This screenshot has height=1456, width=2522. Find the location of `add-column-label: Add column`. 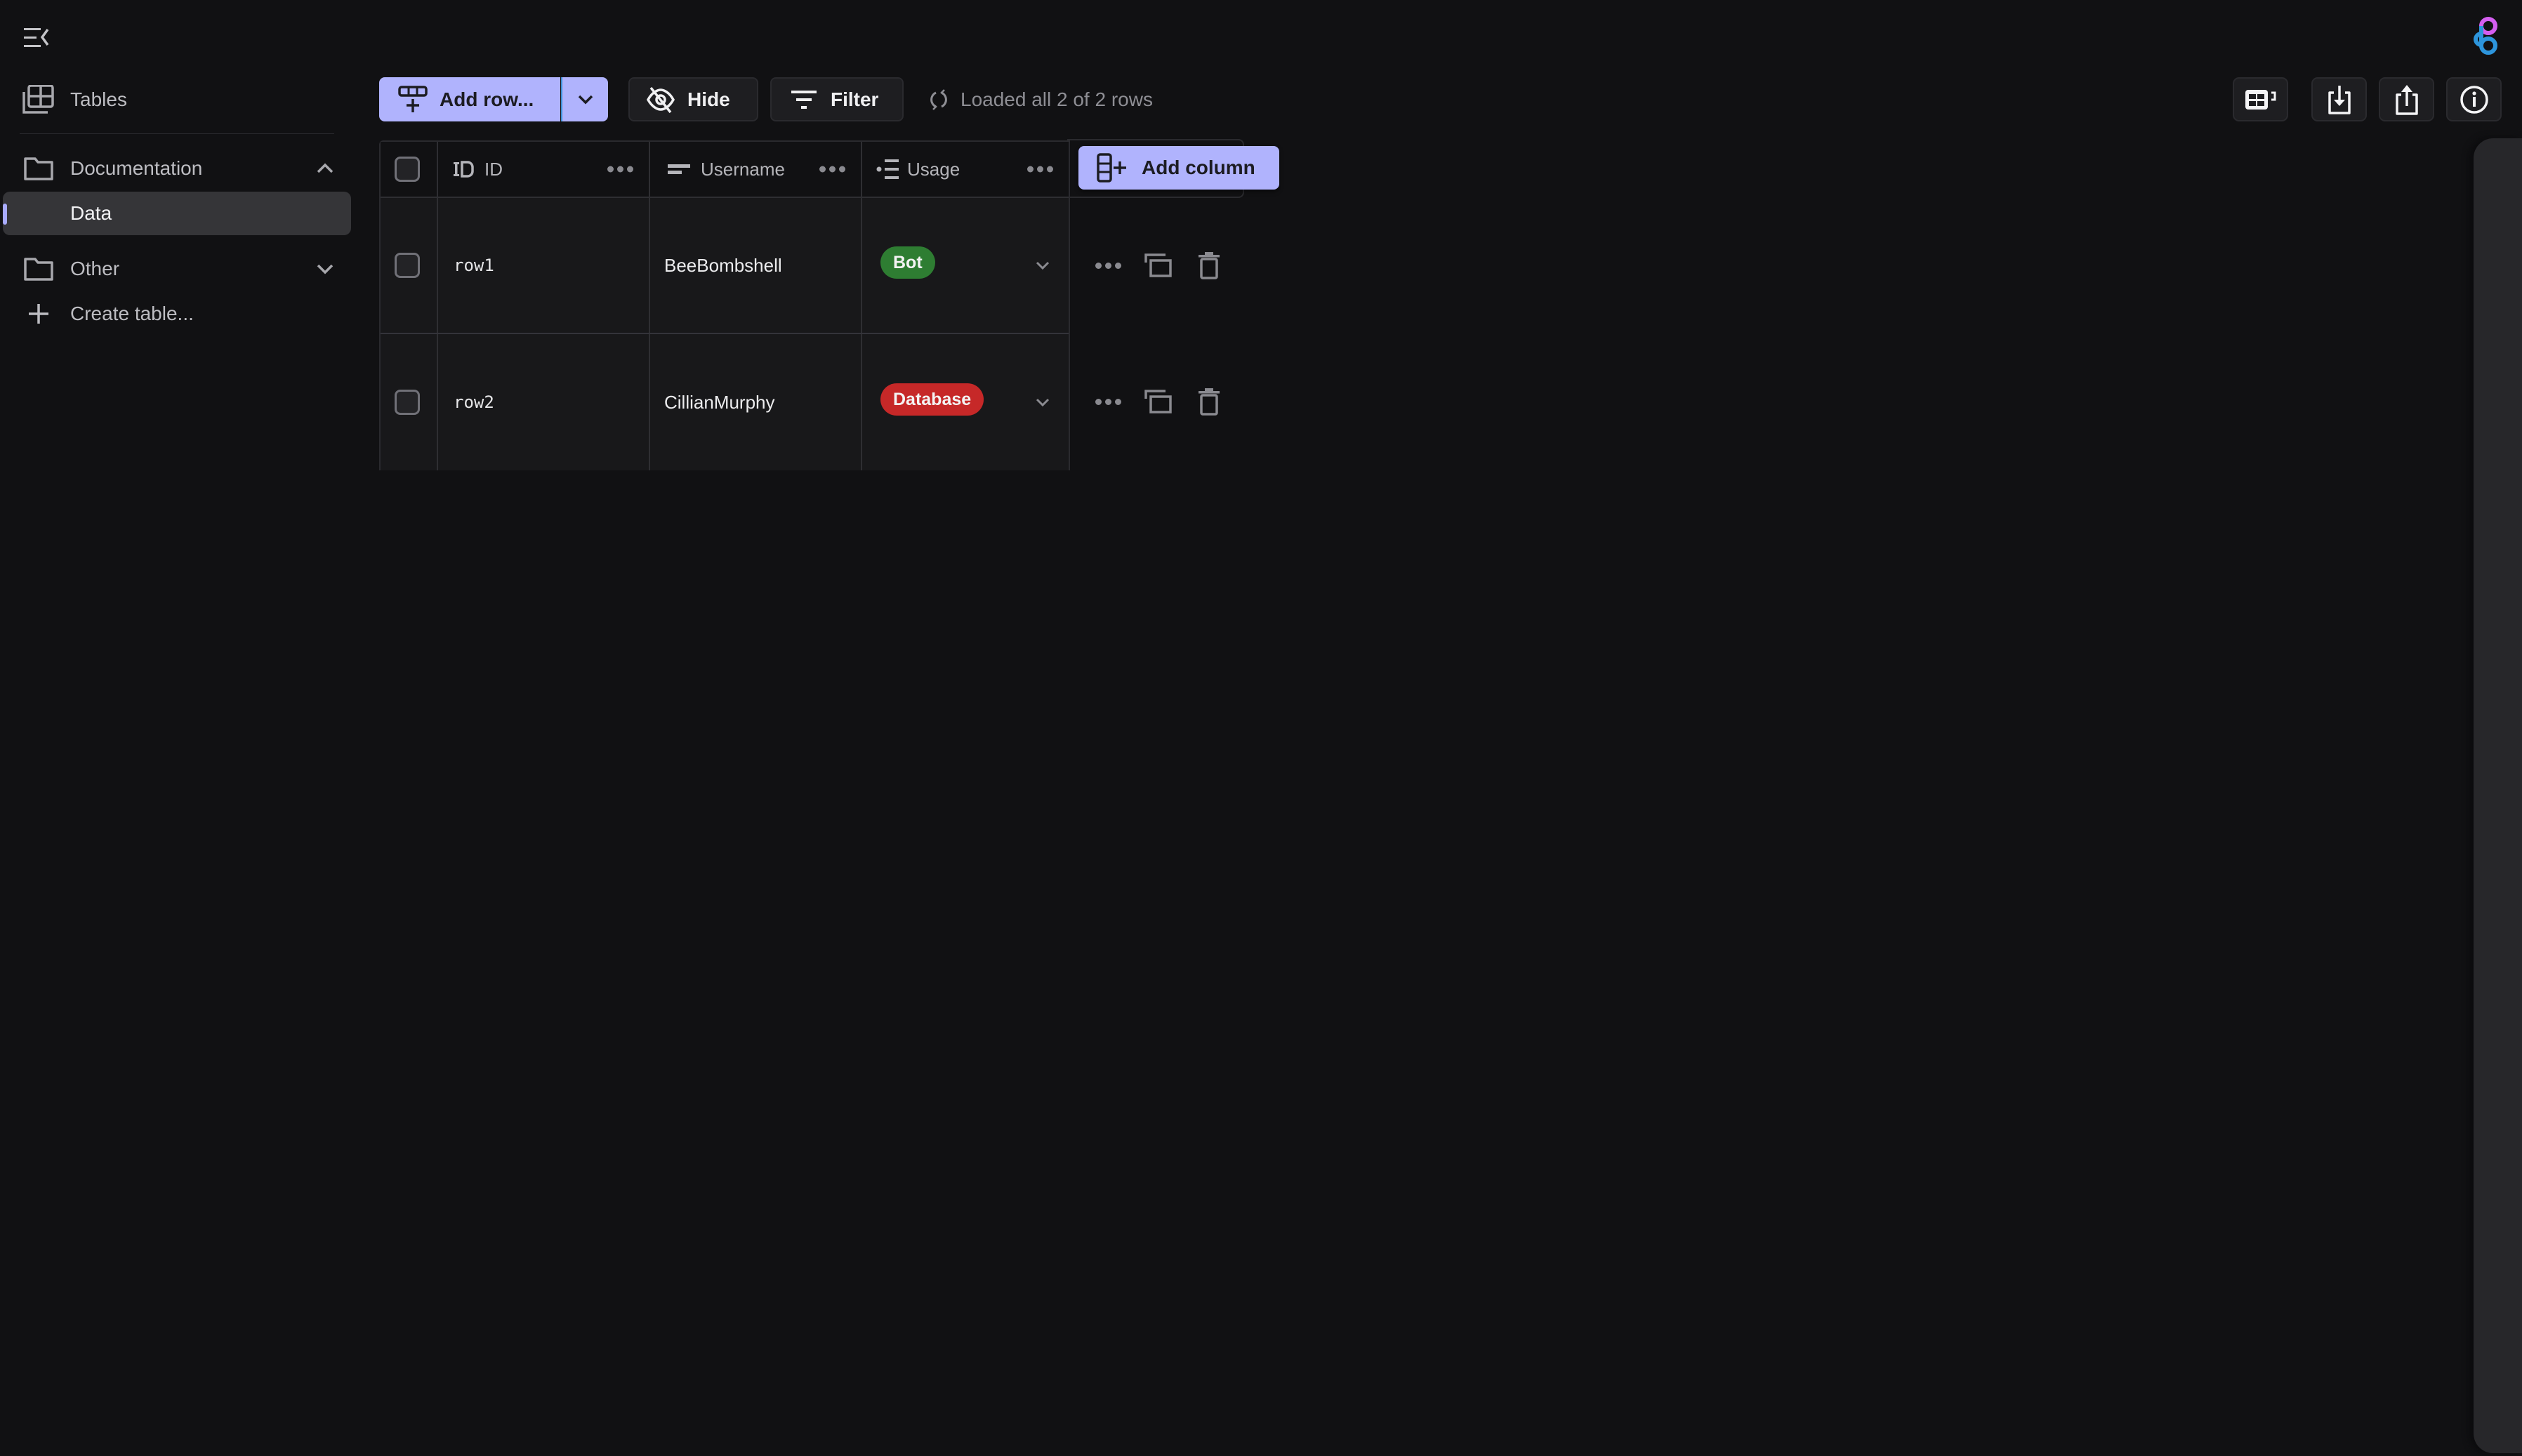

add-column-label: Add column is located at coordinates (1198, 167).